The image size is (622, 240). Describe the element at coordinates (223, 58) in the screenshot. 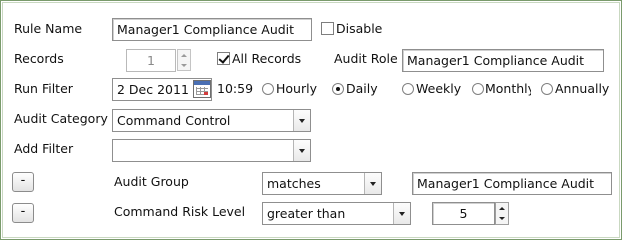

I see `all-records-checkbox` at that location.